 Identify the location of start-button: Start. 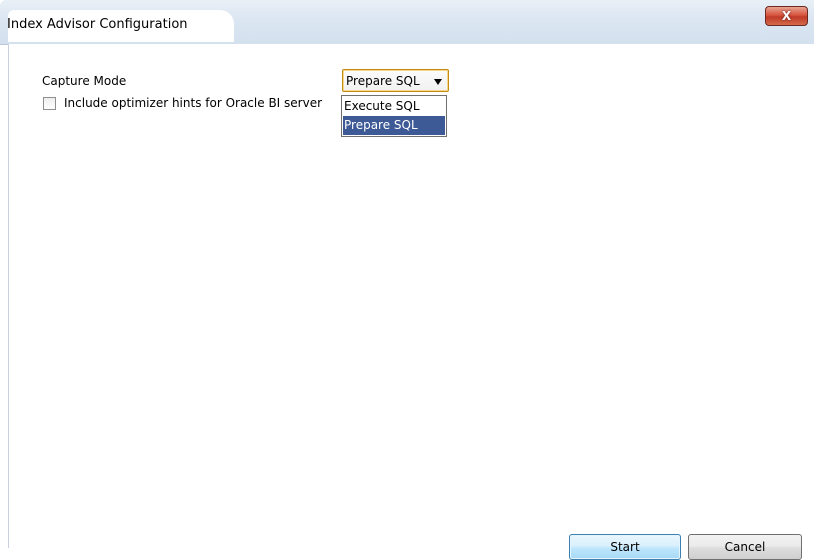
(625, 547).